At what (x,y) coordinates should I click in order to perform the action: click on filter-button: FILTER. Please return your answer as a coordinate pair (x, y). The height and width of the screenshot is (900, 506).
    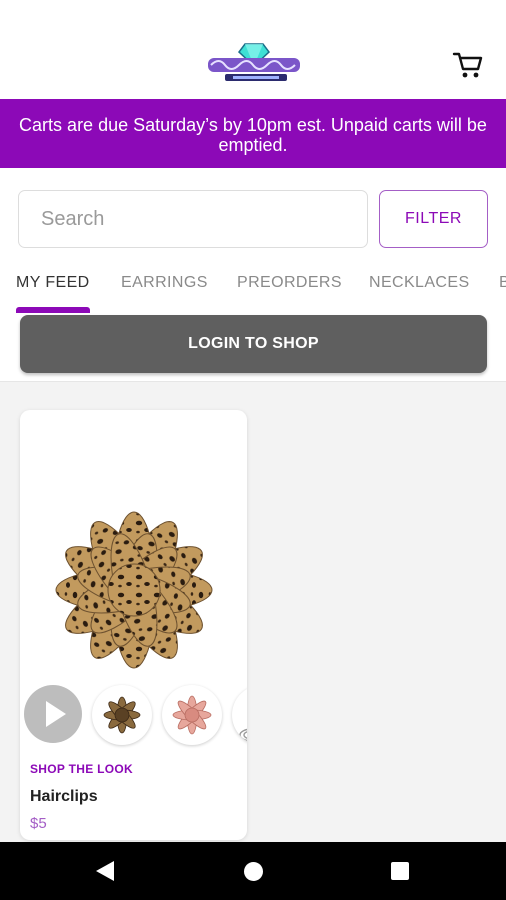
    Looking at the image, I should click on (433, 219).